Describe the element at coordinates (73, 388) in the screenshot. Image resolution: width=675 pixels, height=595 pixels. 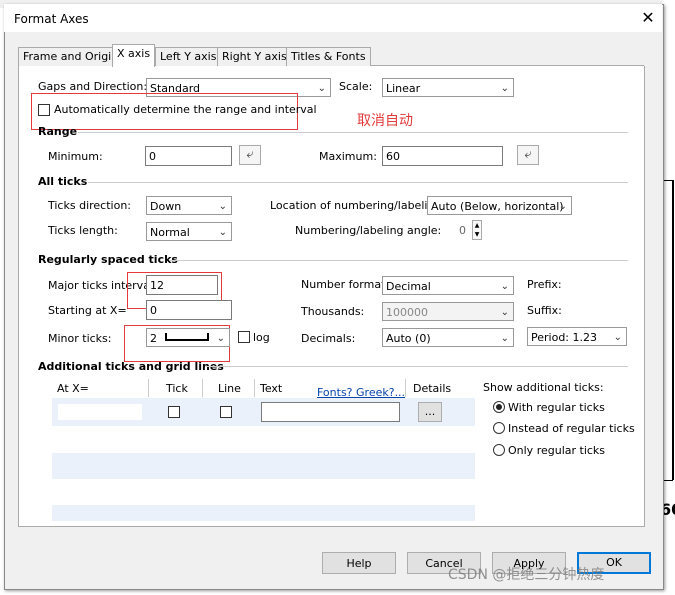
I see `col-at-x: At X=` at that location.